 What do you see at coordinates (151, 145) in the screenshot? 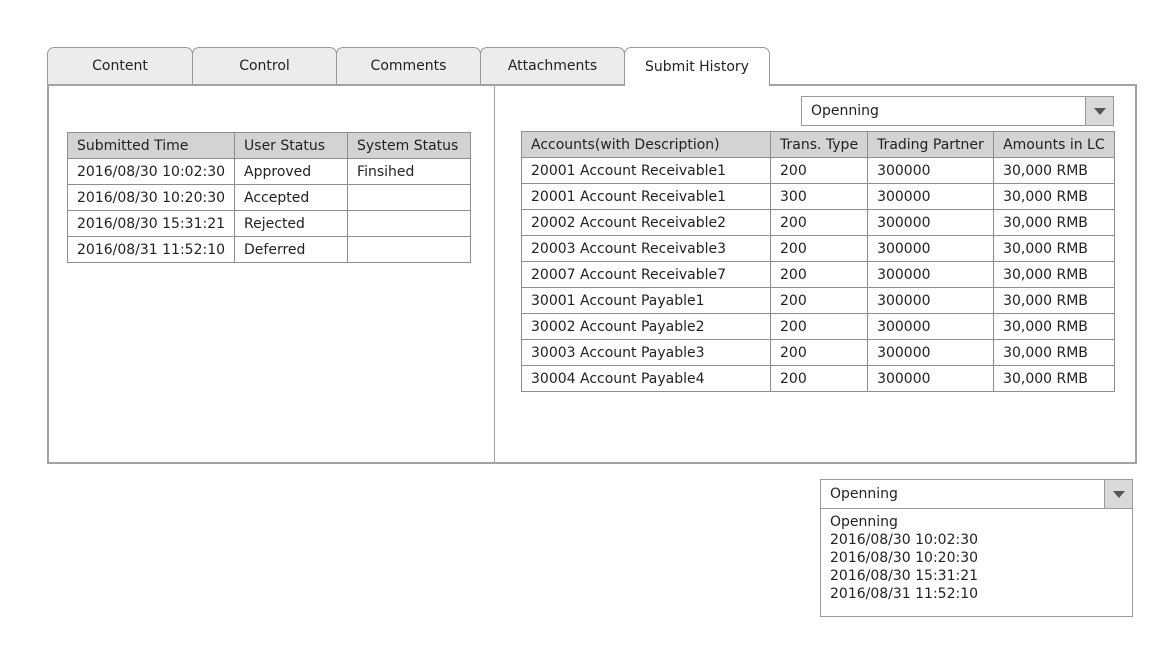
I see `column-header-submitted-time: Submitted Time` at bounding box center [151, 145].